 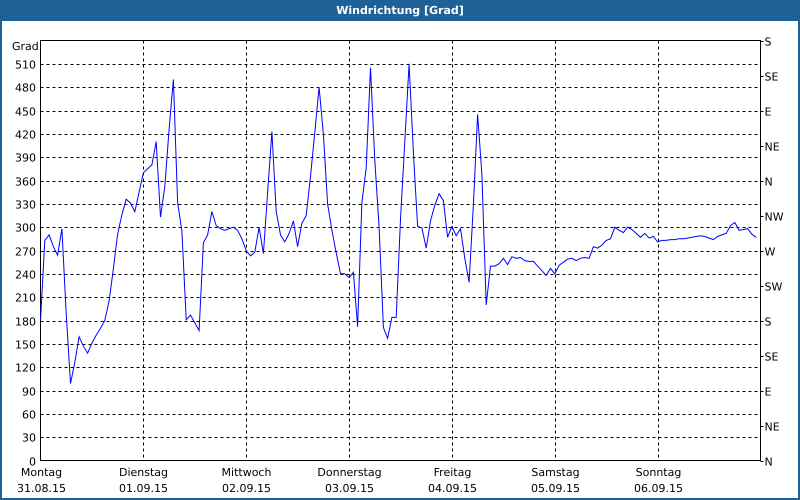 I want to click on window-title: Windrichtung [Grad], so click(x=400, y=10).